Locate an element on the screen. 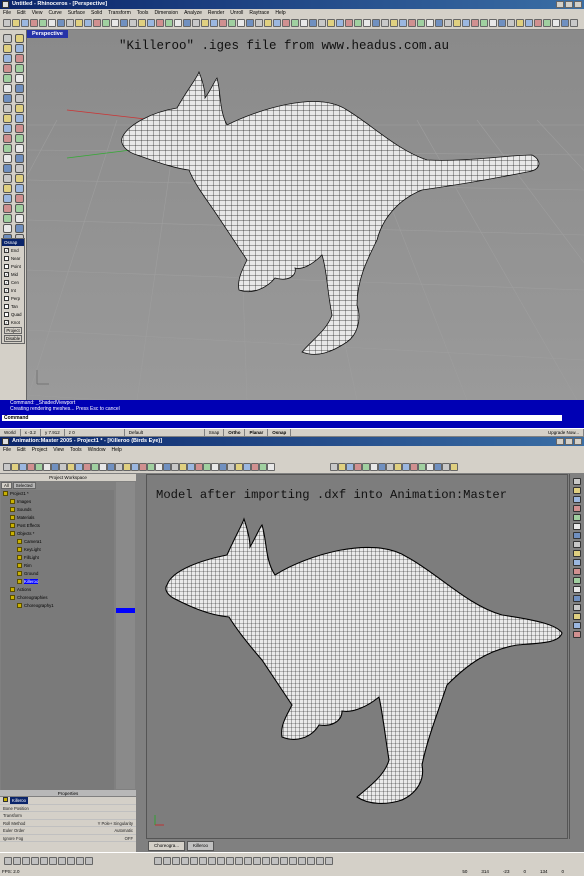  am-menu-view: View is located at coordinates (58, 450).